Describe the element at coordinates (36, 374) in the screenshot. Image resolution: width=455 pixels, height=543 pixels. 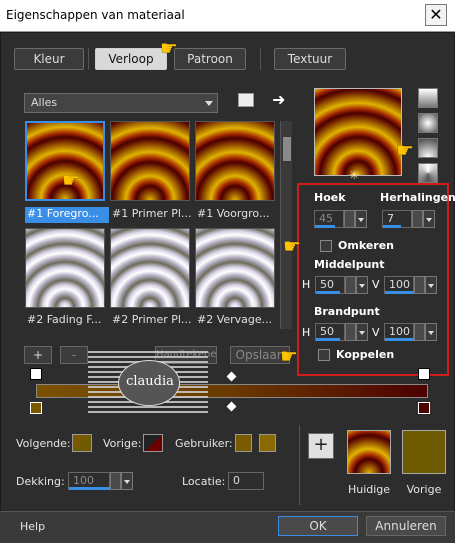
I see `opacity-stop-left` at that location.